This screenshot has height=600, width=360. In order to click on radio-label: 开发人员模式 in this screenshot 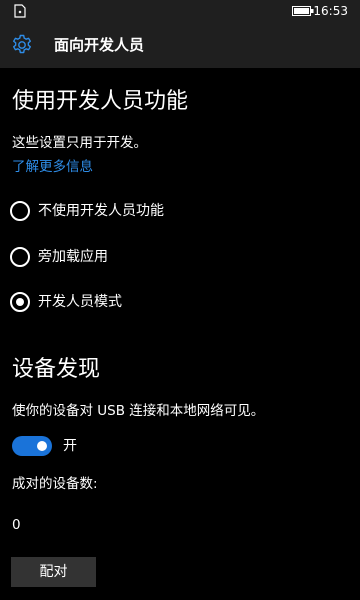, I will do `click(80, 302)`.